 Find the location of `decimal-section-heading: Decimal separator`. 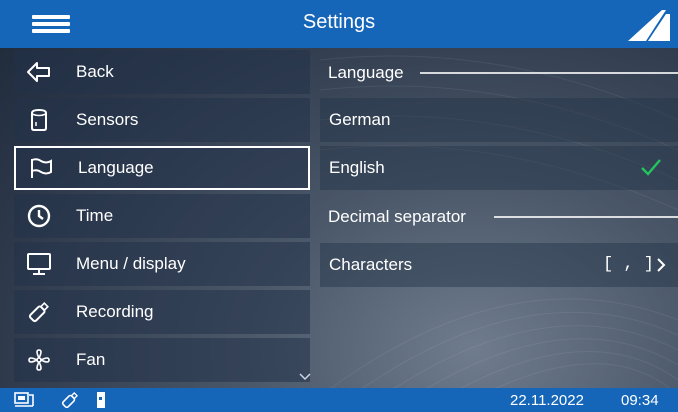

decimal-section-heading: Decimal separator is located at coordinates (397, 216).